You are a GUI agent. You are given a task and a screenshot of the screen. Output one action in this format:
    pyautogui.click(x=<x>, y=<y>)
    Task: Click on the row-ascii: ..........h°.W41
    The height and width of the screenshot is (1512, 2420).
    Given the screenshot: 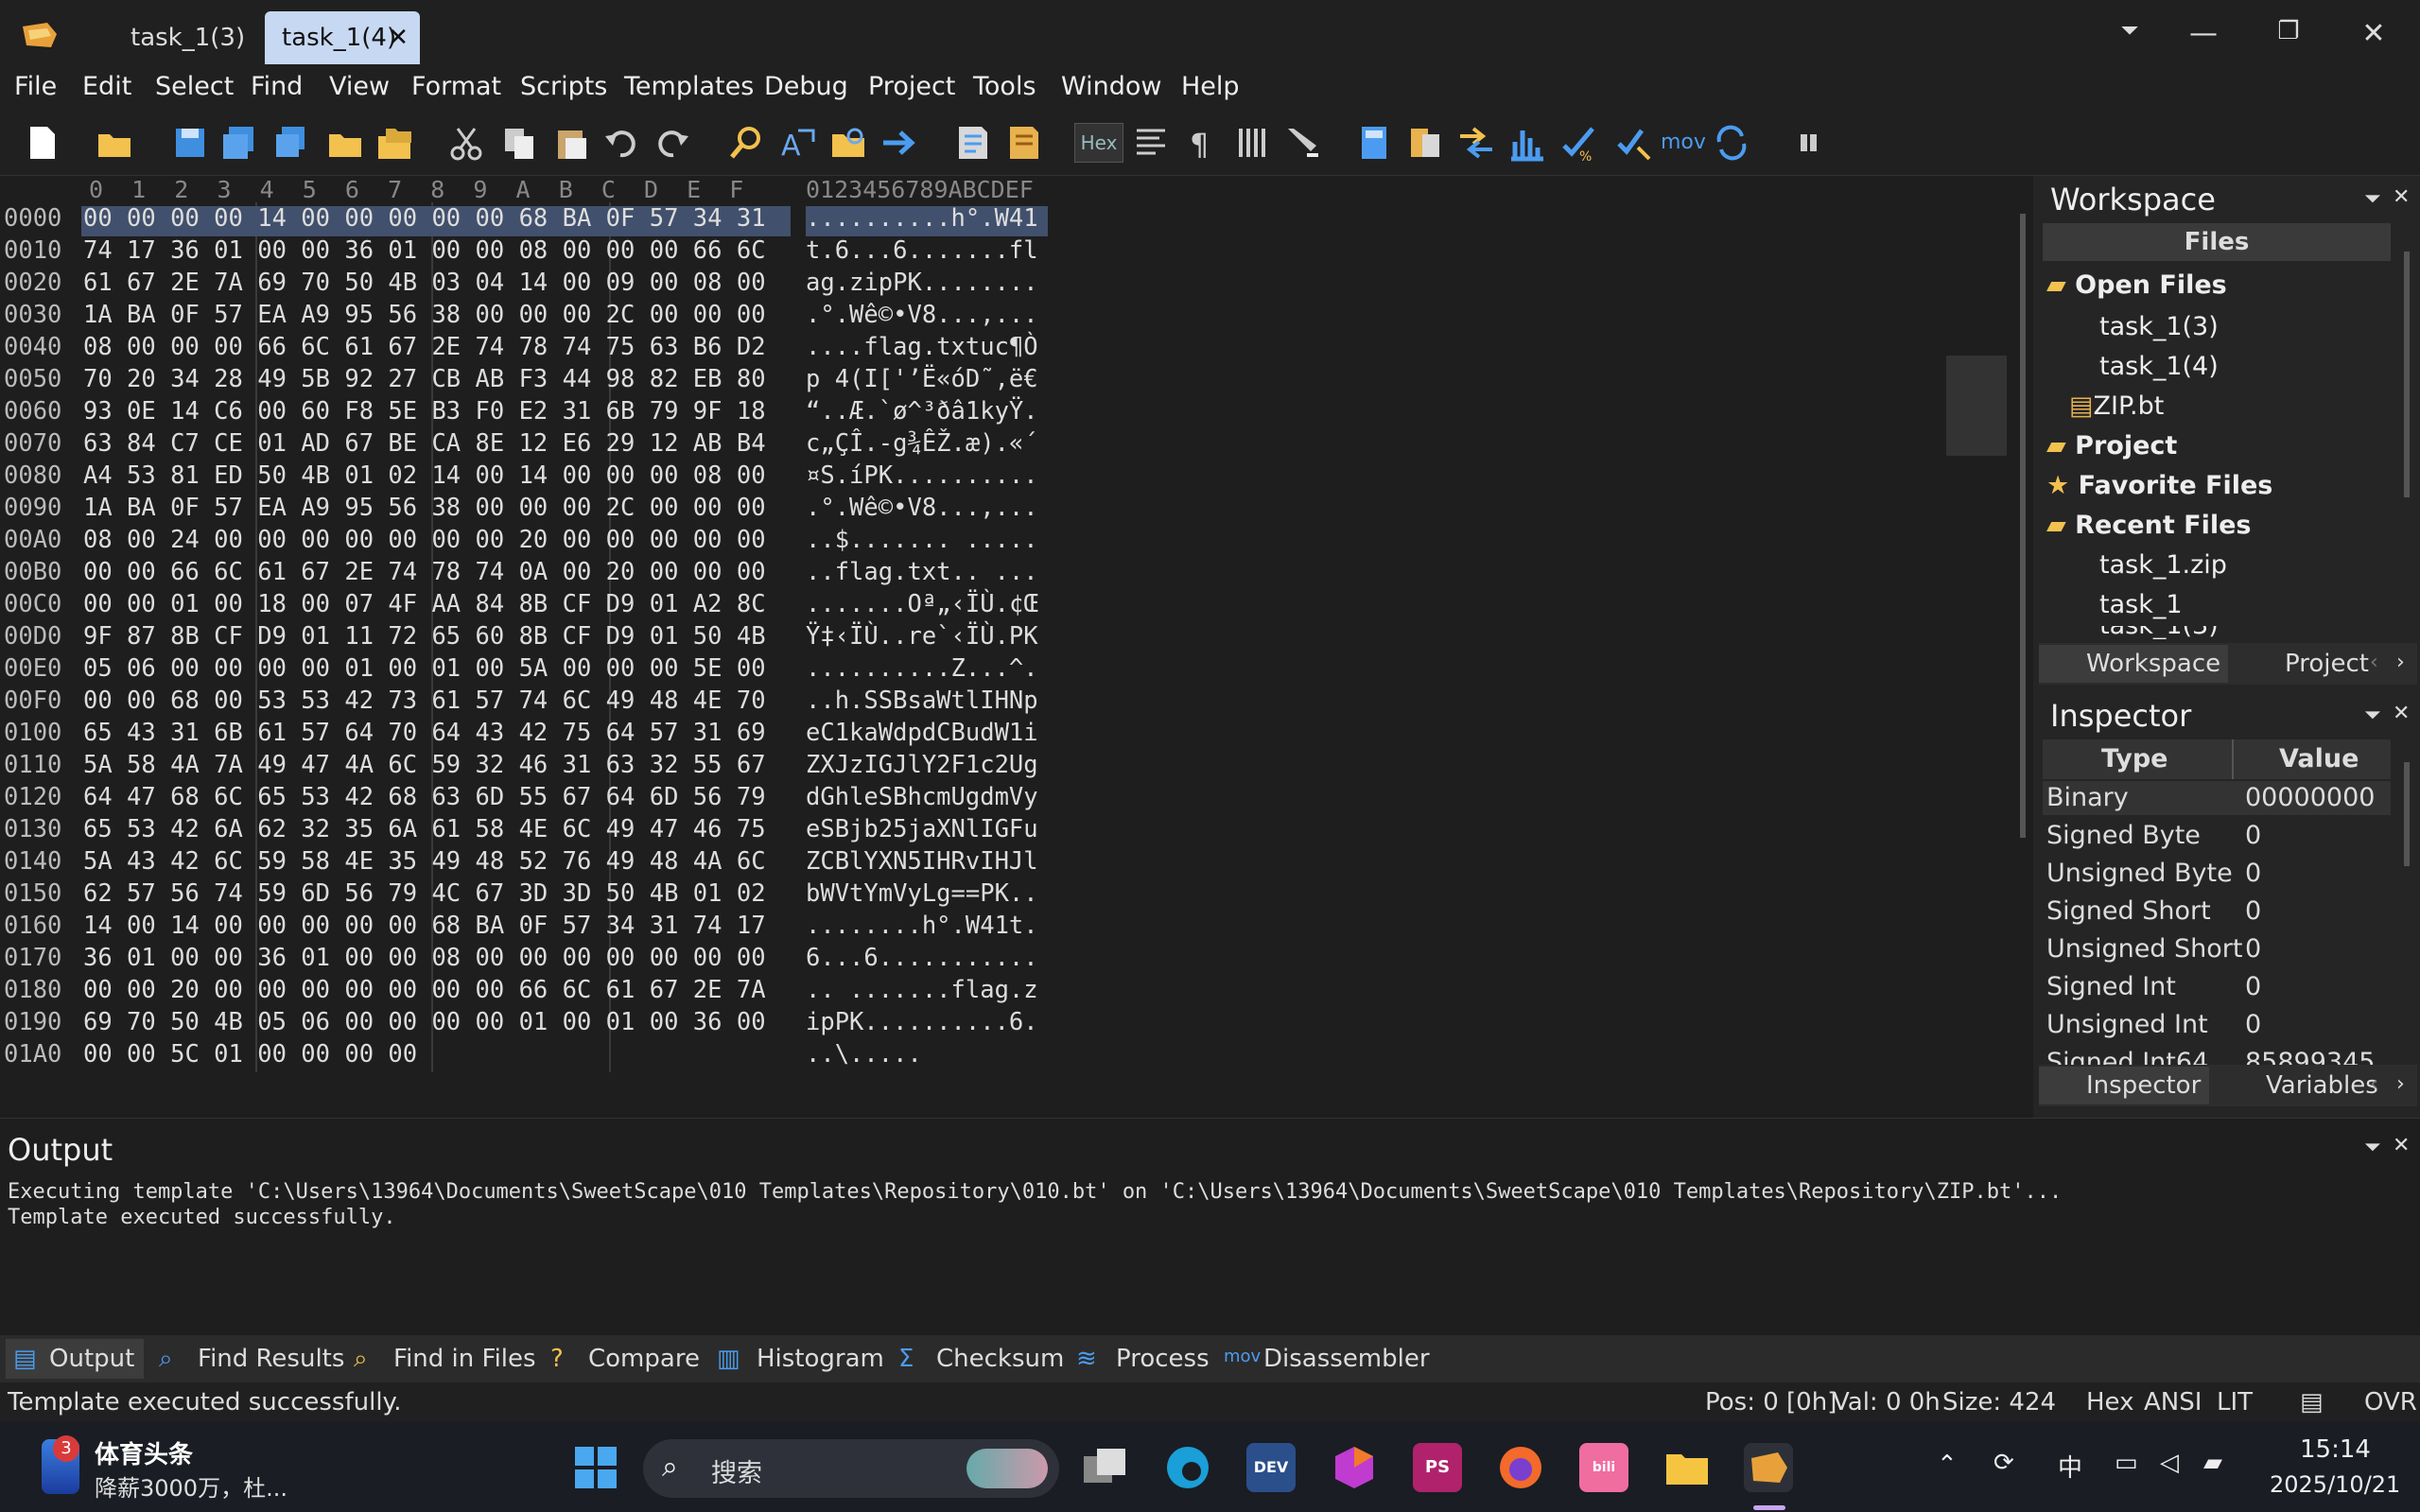 What is the action you would take?
    pyautogui.click(x=922, y=218)
    